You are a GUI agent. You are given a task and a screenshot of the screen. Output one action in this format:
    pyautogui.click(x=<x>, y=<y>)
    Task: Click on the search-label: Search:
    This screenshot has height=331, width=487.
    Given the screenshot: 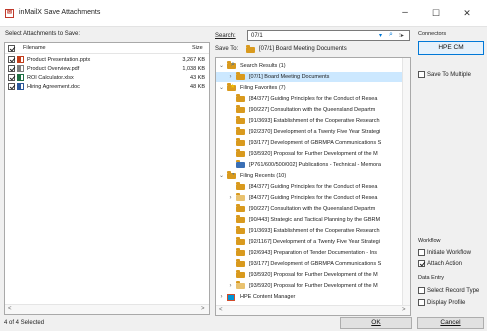 What is the action you would take?
    pyautogui.click(x=225, y=36)
    